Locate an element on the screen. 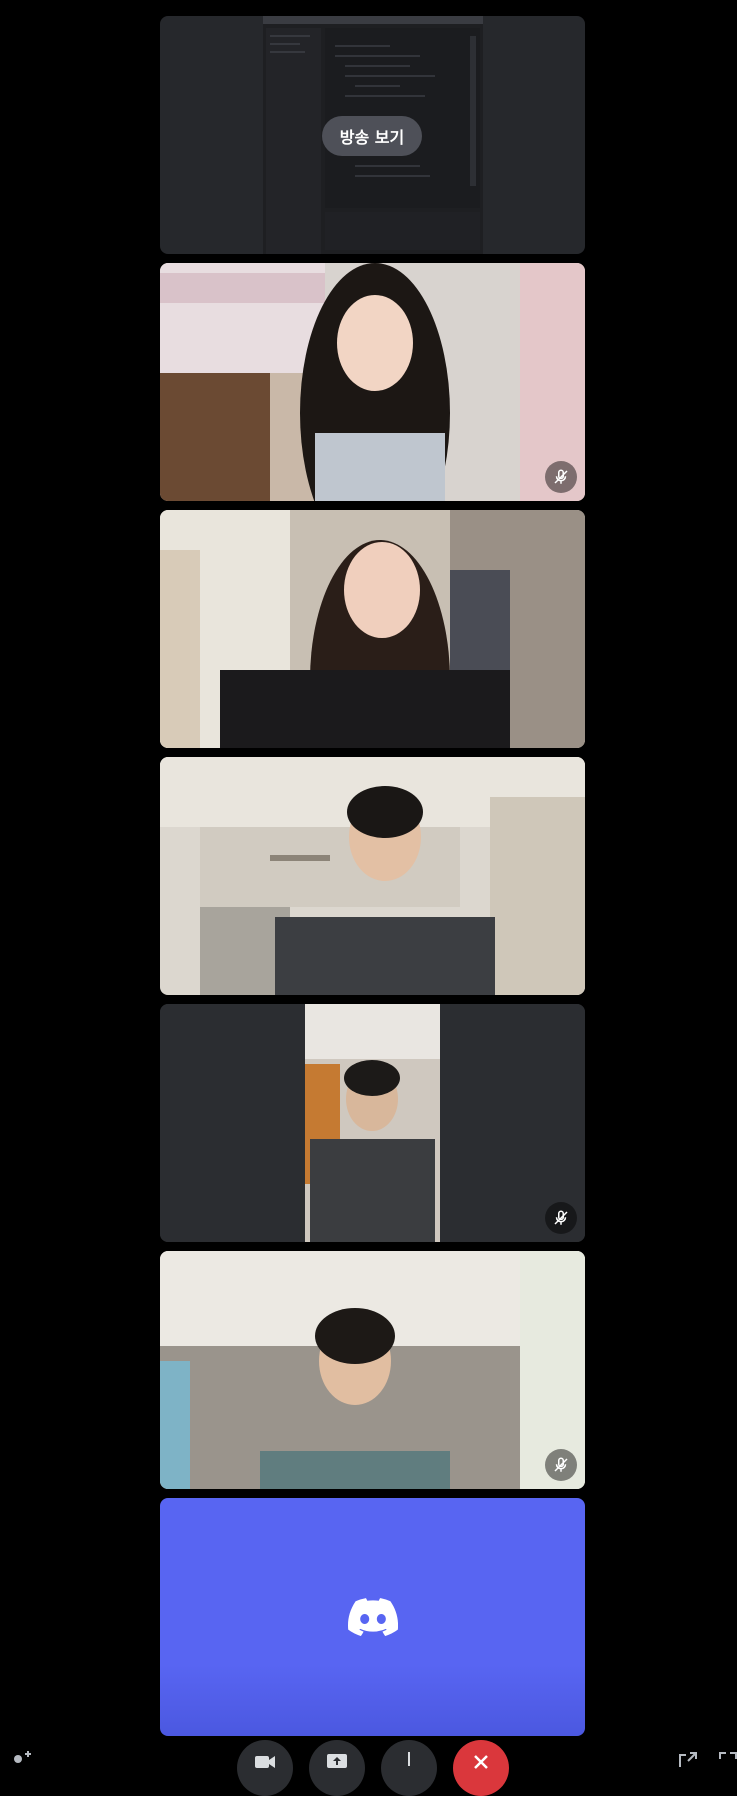  screen-share-button is located at coordinates (337, 1768).